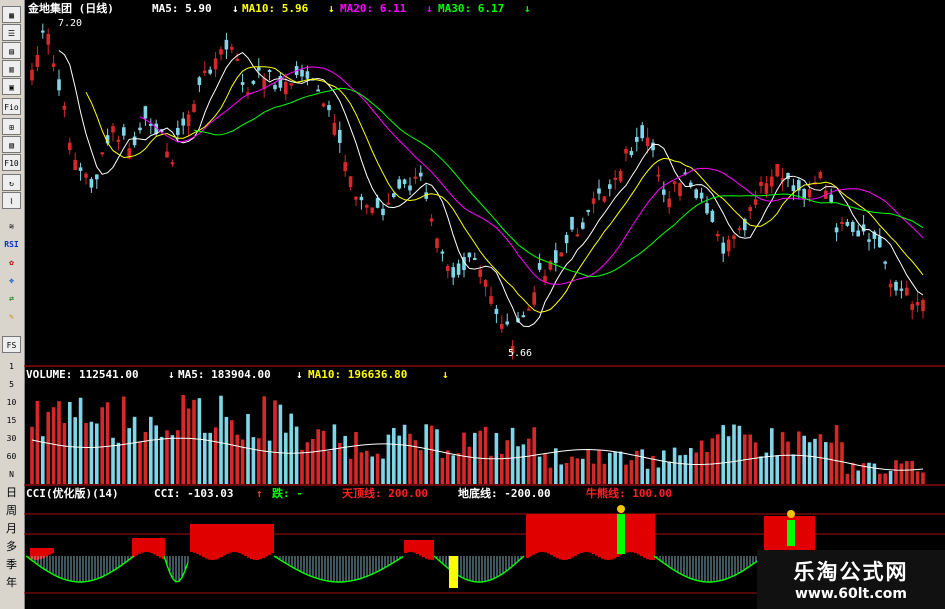 The height and width of the screenshot is (609, 945). Describe the element at coordinates (11, 262) in the screenshot. I see `flower-icon: ✿` at that location.